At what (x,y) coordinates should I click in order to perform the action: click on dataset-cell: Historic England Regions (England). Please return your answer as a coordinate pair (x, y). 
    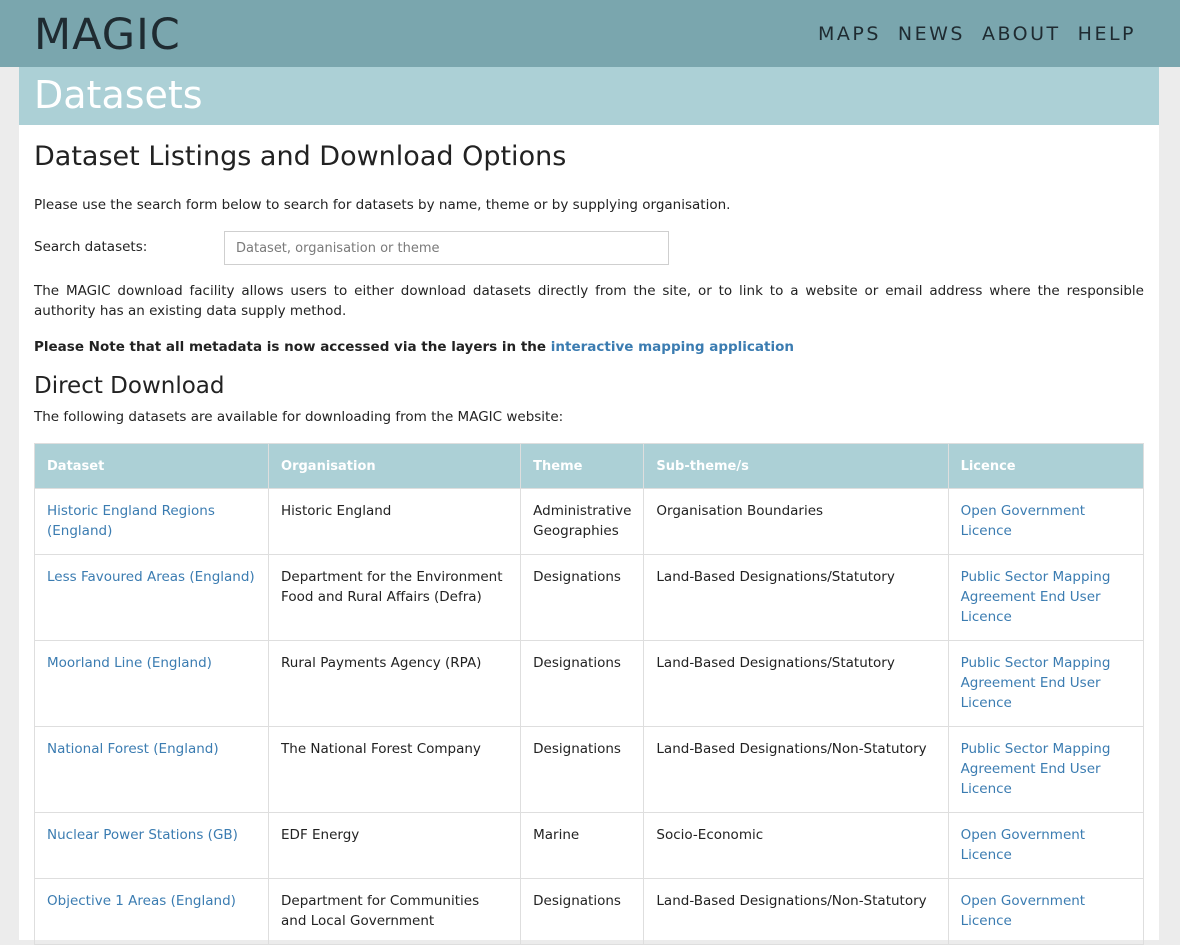
    Looking at the image, I should click on (151, 521).